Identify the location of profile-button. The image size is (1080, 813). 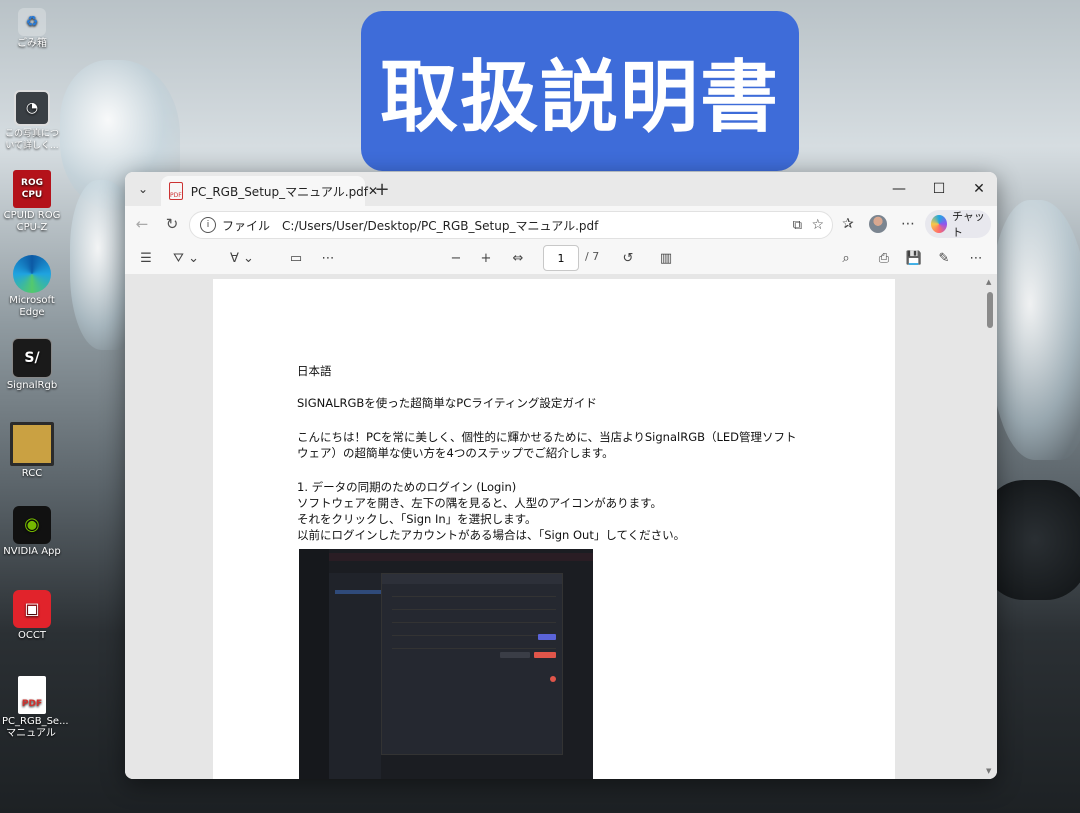
(878, 224).